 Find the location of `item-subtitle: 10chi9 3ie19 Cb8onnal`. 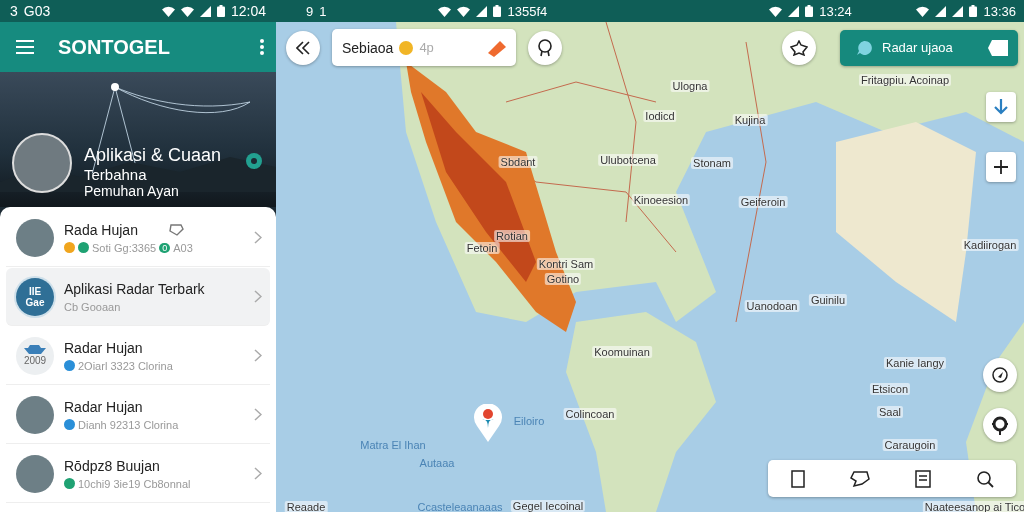

item-subtitle: 10chi9 3ie19 Cb8onnal is located at coordinates (134, 483).